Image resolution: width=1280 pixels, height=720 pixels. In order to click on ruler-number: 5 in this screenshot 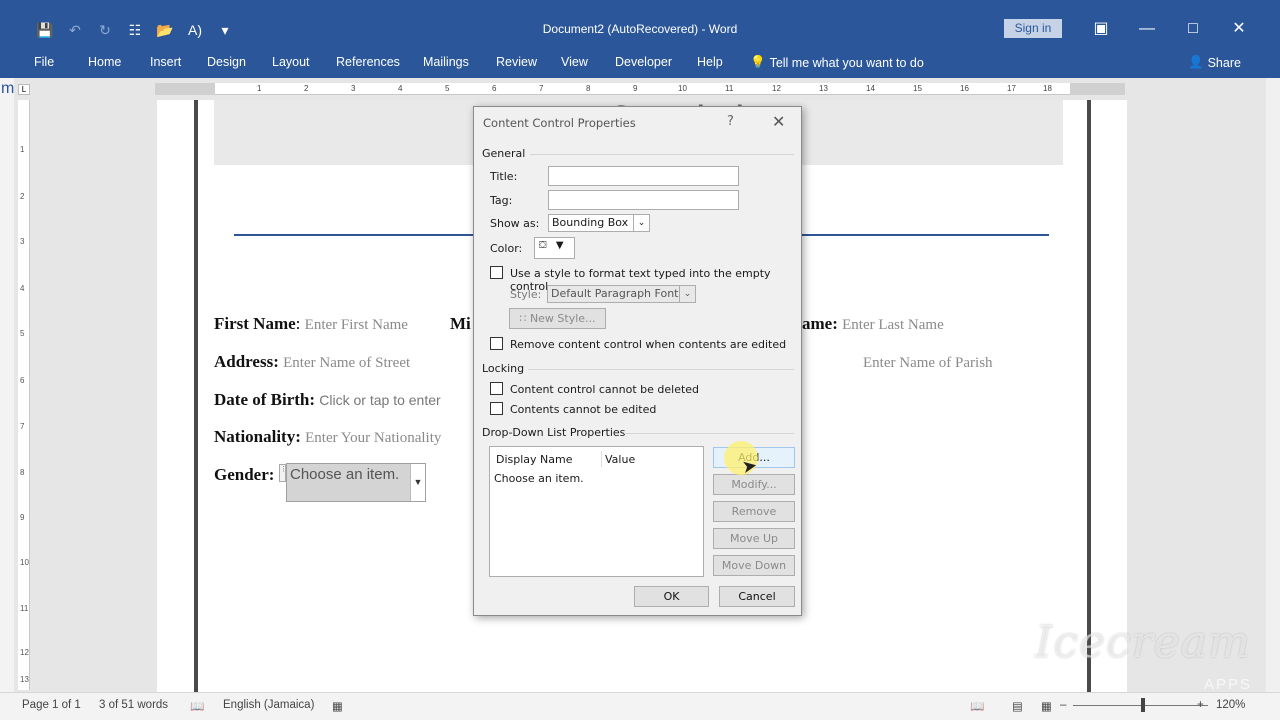, I will do `click(22, 333)`.